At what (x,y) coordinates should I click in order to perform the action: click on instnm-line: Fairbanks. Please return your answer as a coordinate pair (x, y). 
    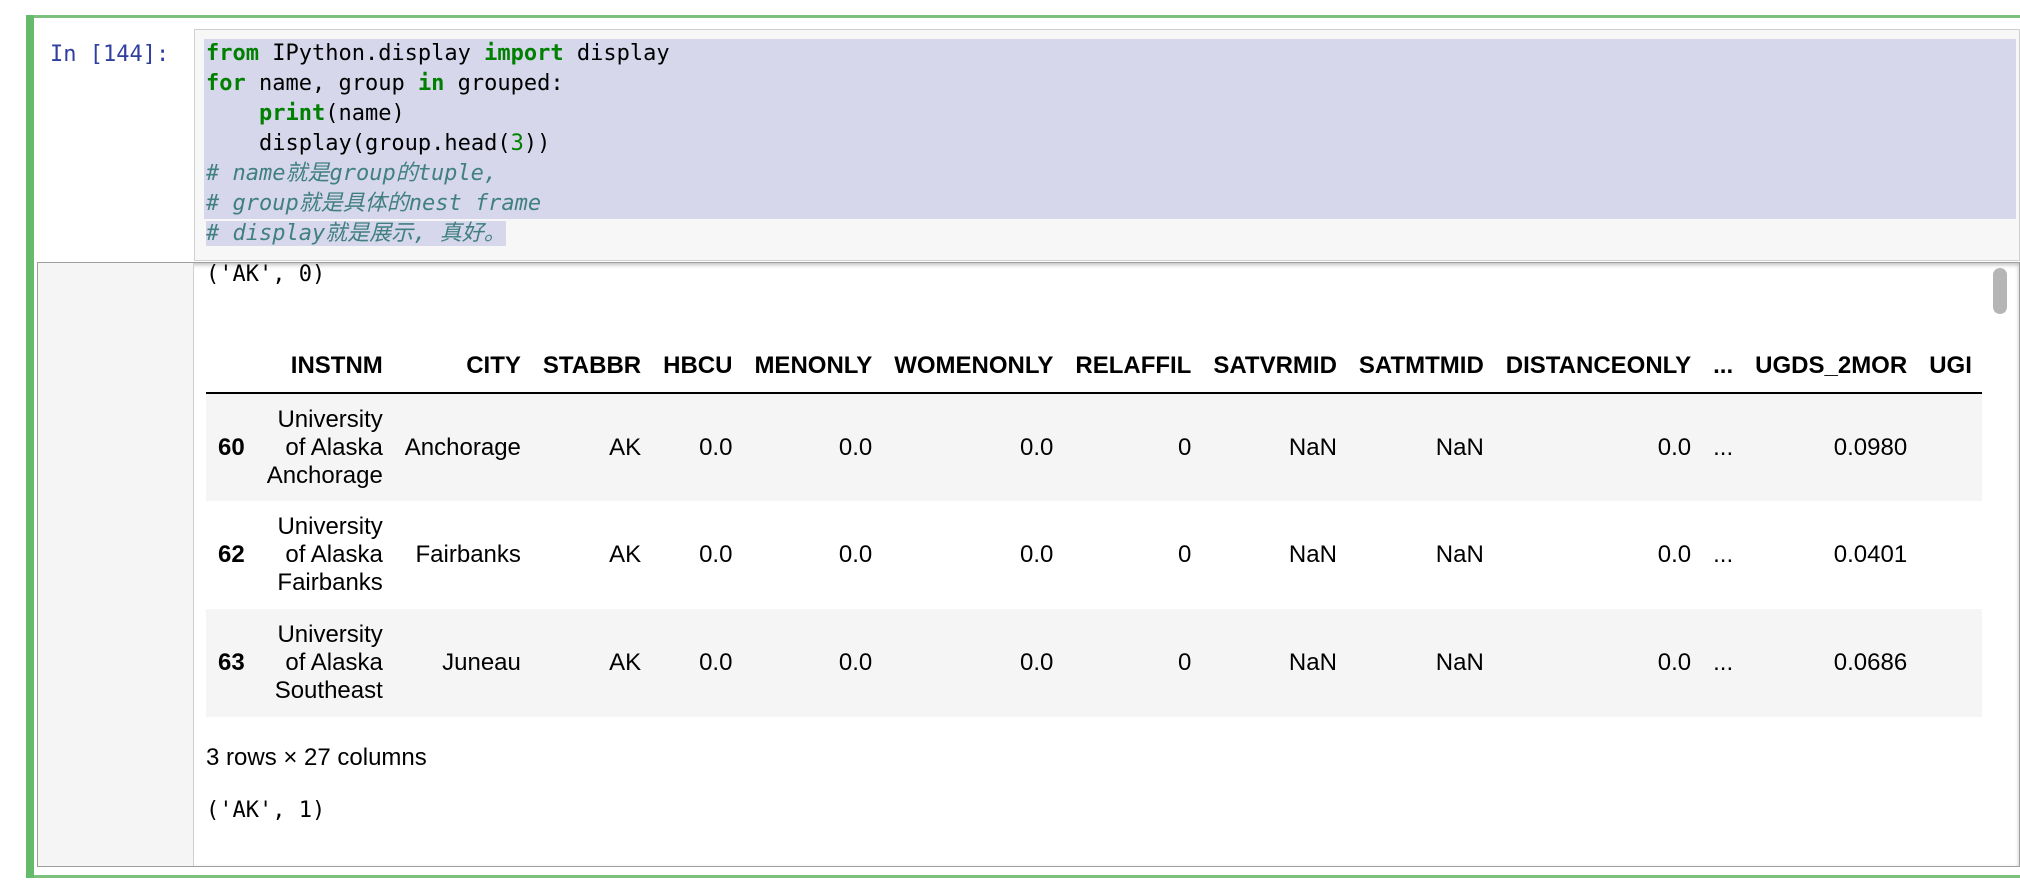
    Looking at the image, I should click on (330, 582).